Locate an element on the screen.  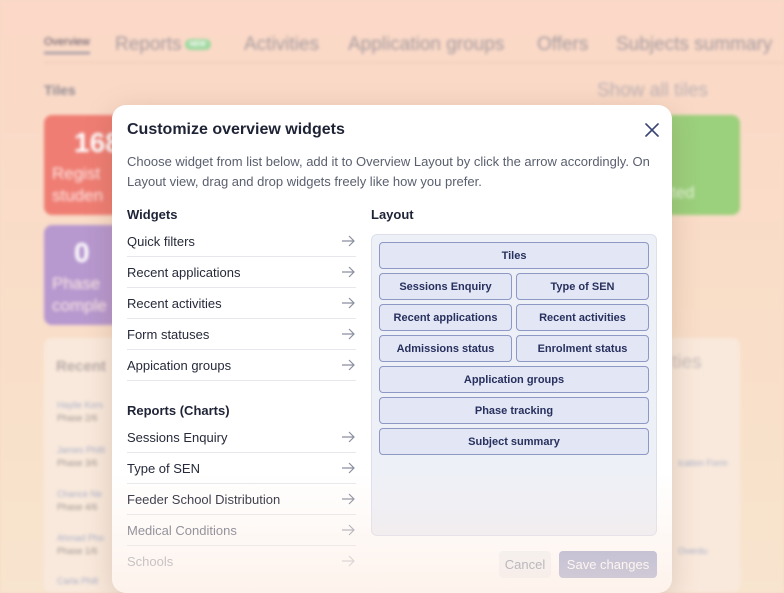
list-item-name: James Philli is located at coordinates (81, 450).